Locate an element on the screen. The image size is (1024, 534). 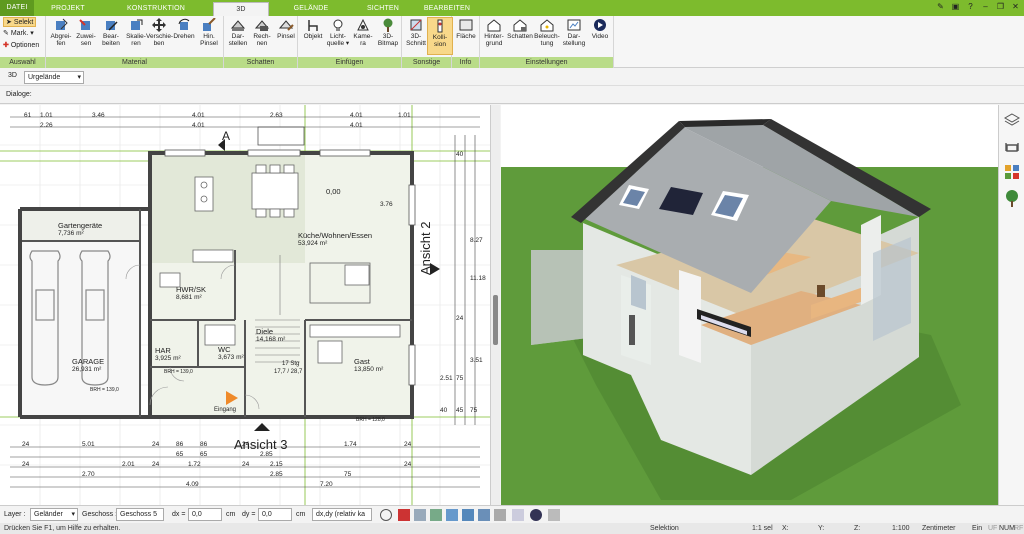
plan-vertical-scrollbar is located at coordinates (495, 305).